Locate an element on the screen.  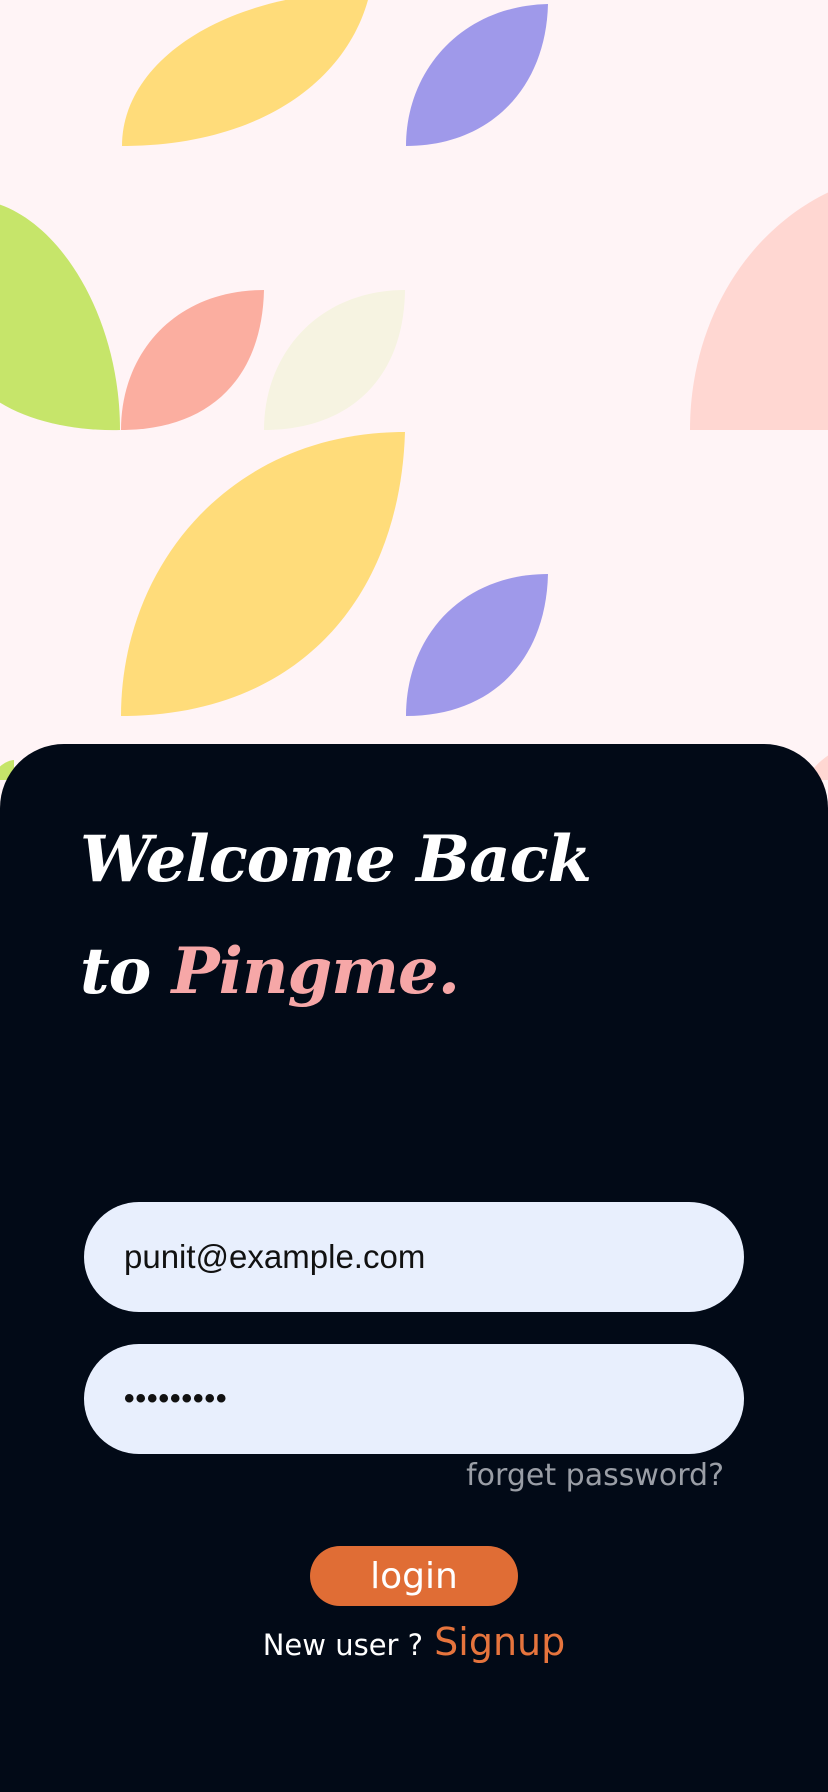
welcome-heading: Welcome Back to Pingme. is located at coordinates (336, 916).